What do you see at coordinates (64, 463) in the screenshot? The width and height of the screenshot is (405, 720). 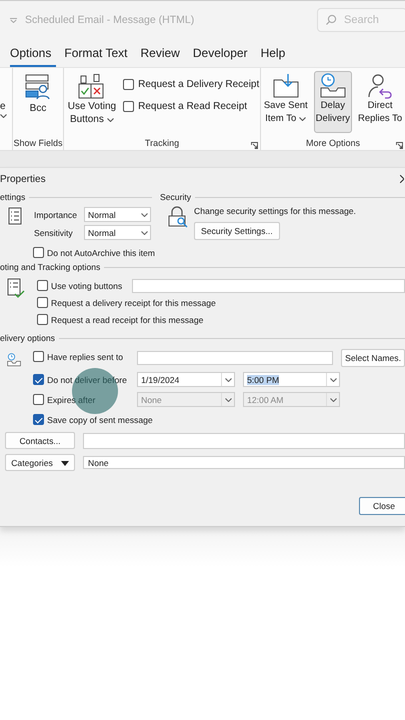 I see `triangle-down-icon` at bounding box center [64, 463].